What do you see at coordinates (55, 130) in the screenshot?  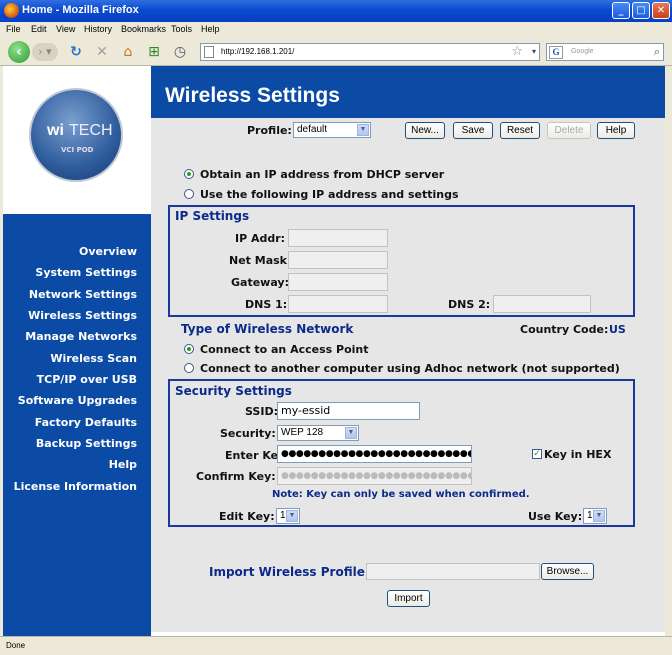 I see `logo-wi: wi` at bounding box center [55, 130].